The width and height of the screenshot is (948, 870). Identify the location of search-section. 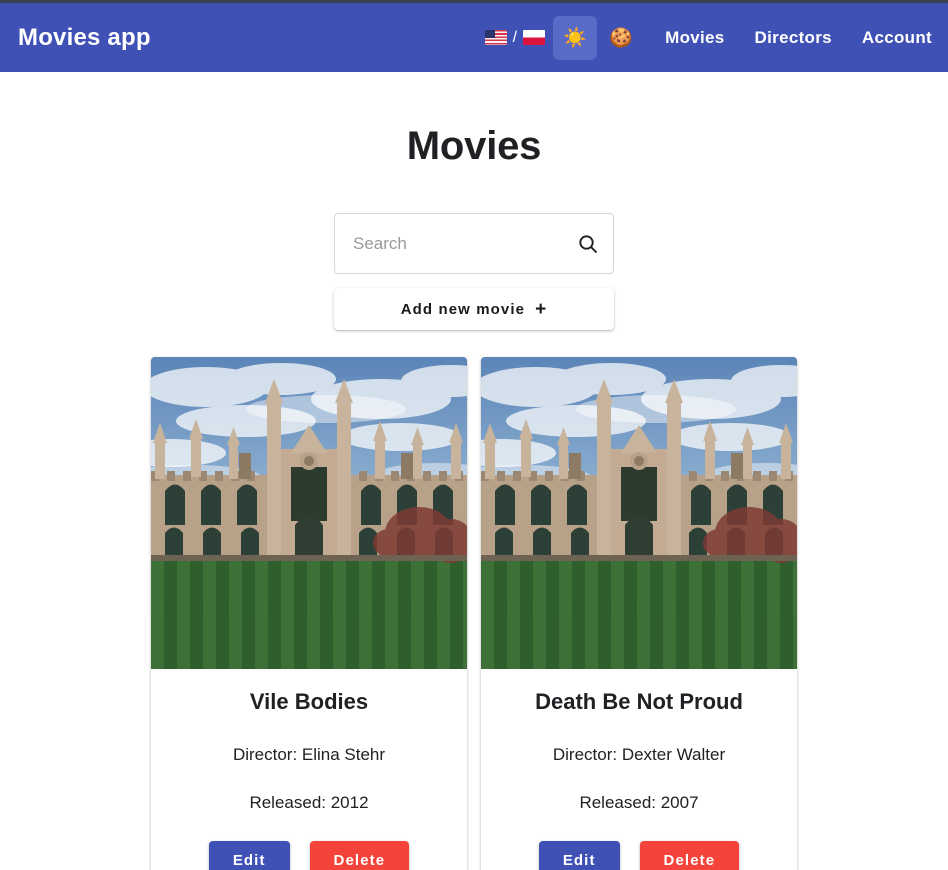
(474, 243).